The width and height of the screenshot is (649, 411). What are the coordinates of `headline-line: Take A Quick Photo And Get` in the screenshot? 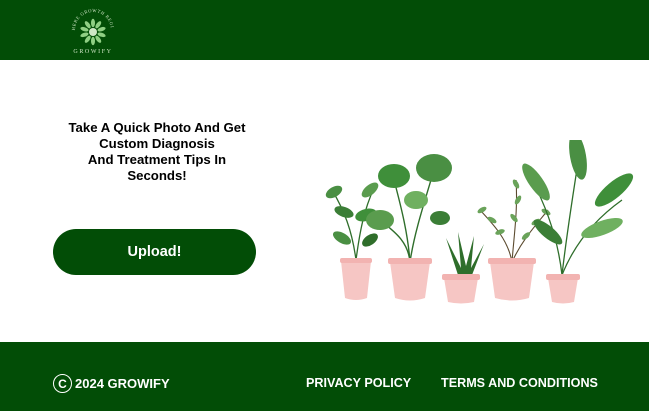 It's located at (157, 127).